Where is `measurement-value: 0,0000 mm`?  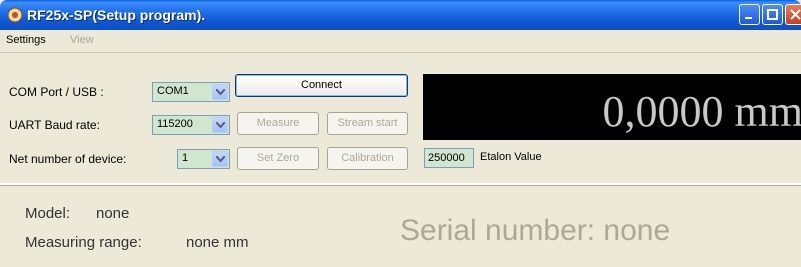
measurement-value: 0,0000 mm is located at coordinates (701, 111).